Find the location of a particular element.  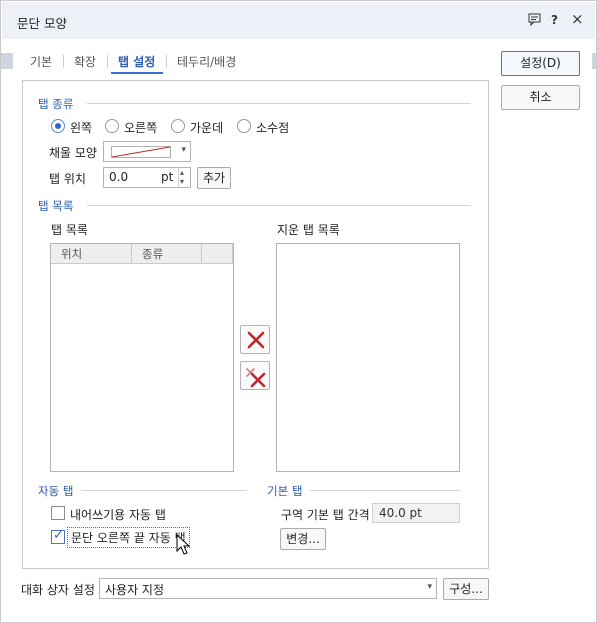

mouse-cursor-icon is located at coordinates (183, 544).